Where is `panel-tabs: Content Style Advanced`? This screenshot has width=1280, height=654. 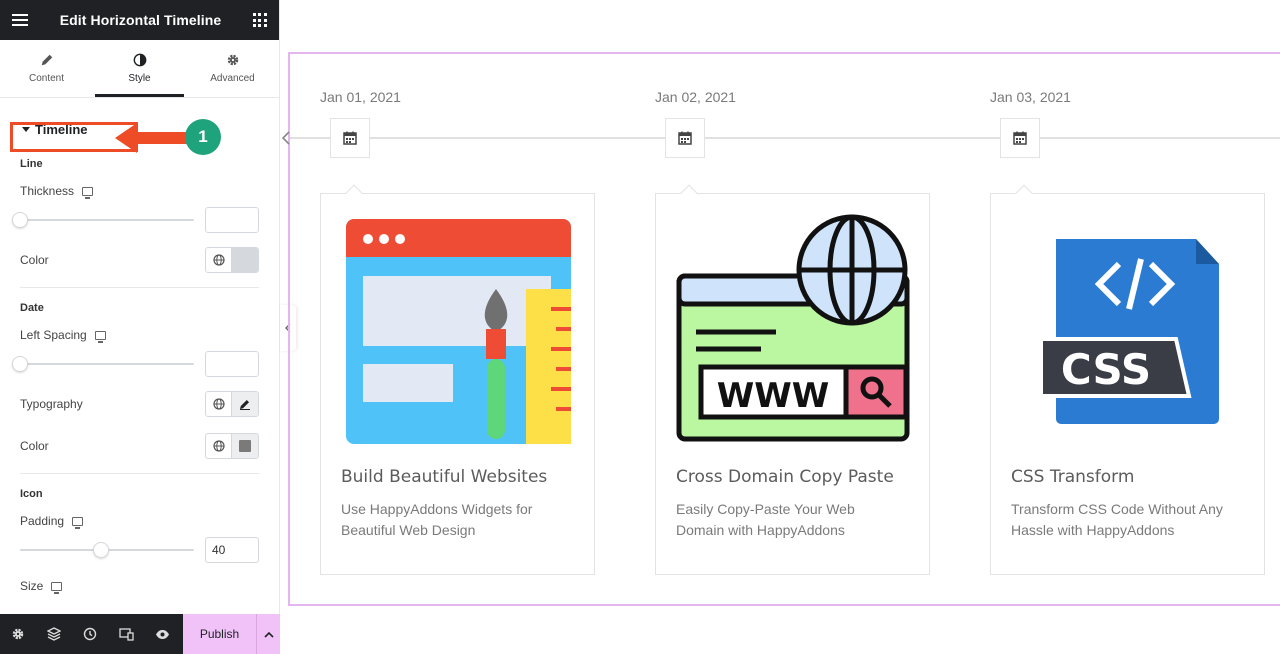 panel-tabs: Content Style Advanced is located at coordinates (139, 69).